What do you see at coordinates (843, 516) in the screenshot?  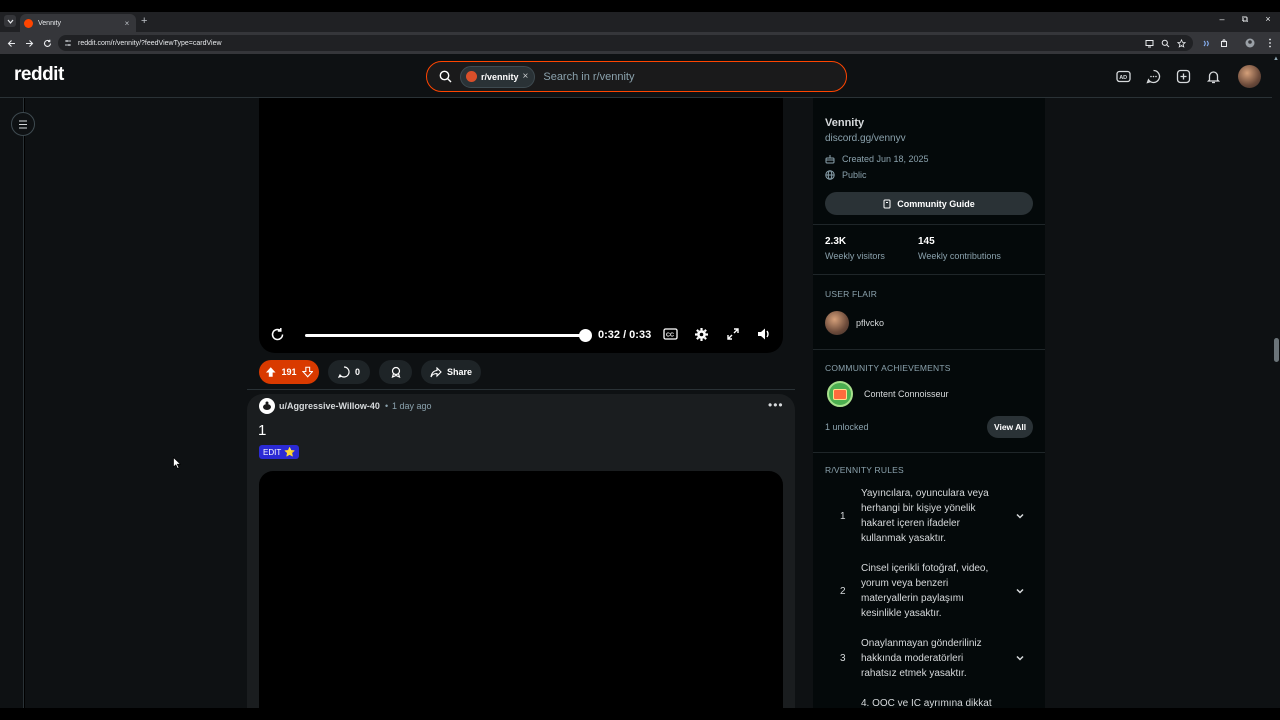 I see `rule-number: 1` at bounding box center [843, 516].